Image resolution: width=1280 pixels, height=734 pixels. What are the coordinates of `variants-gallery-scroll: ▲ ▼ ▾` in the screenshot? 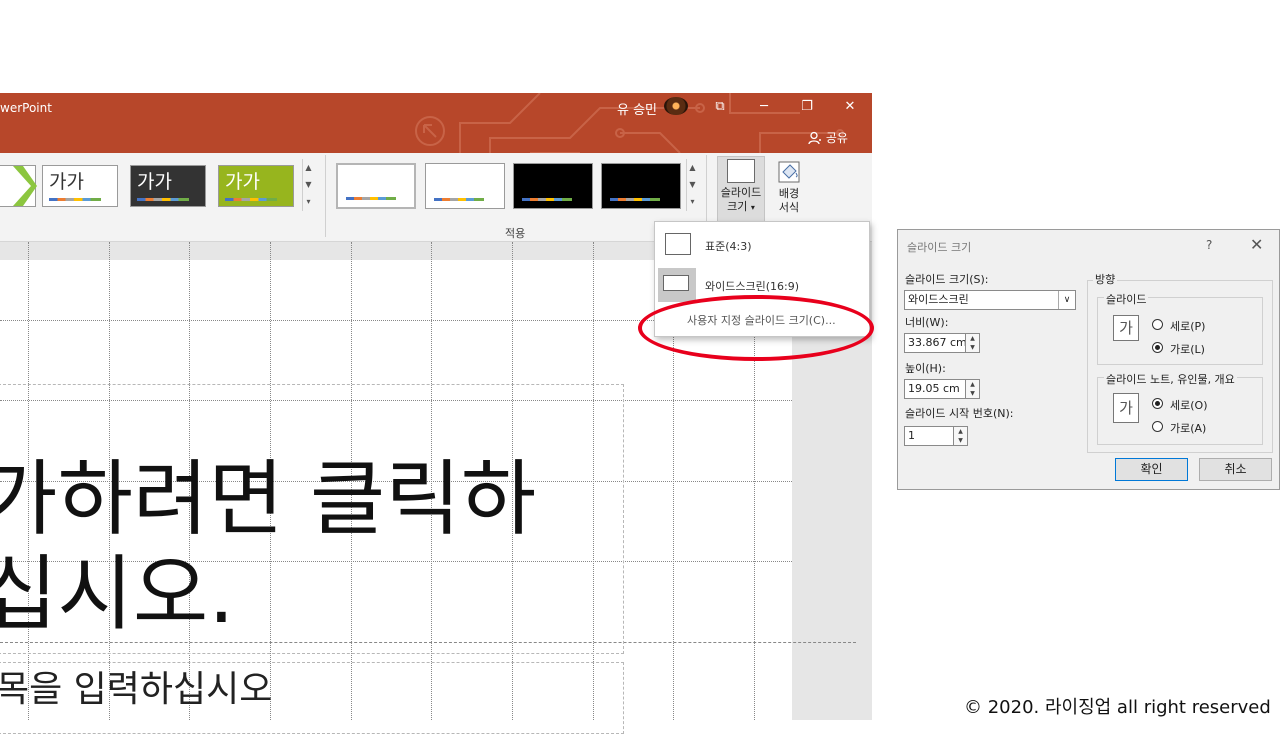 It's located at (692, 185).